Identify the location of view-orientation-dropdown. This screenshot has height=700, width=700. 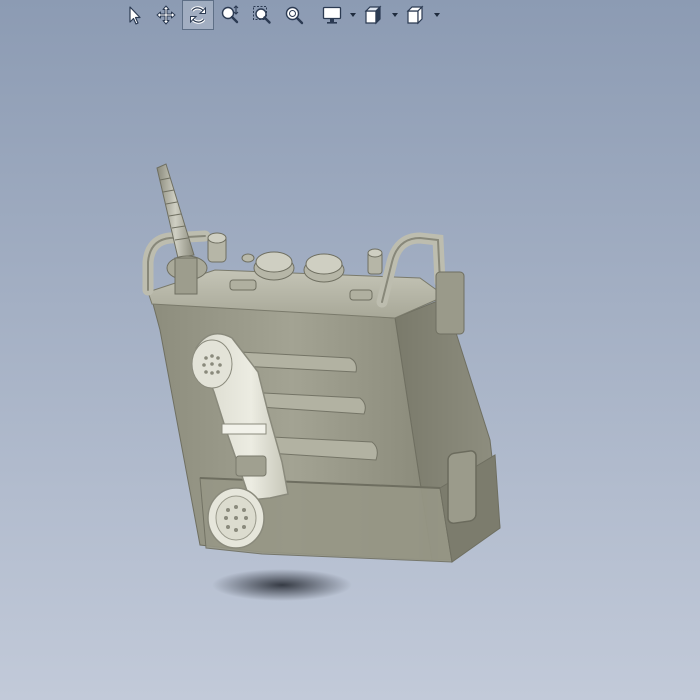
(437, 15).